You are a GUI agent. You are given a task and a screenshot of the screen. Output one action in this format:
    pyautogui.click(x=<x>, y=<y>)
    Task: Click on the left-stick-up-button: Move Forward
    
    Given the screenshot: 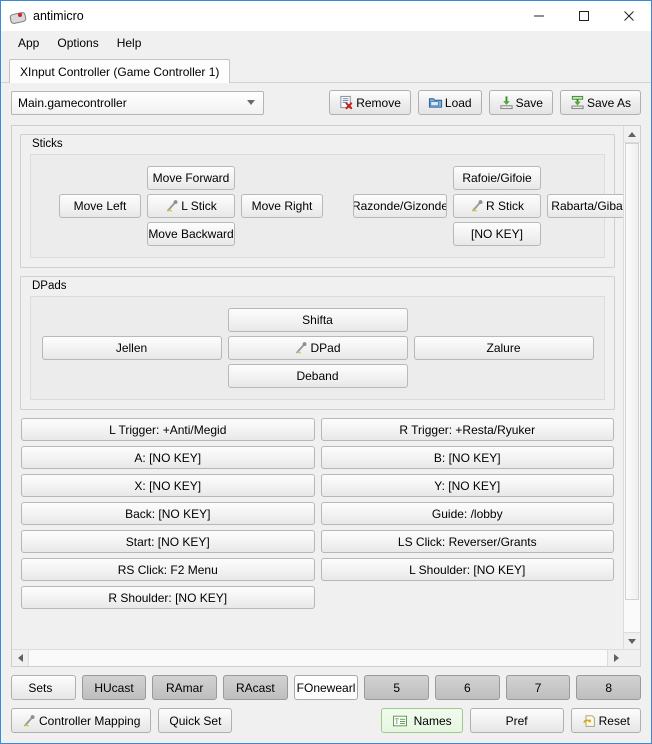 What is the action you would take?
    pyautogui.click(x=191, y=178)
    